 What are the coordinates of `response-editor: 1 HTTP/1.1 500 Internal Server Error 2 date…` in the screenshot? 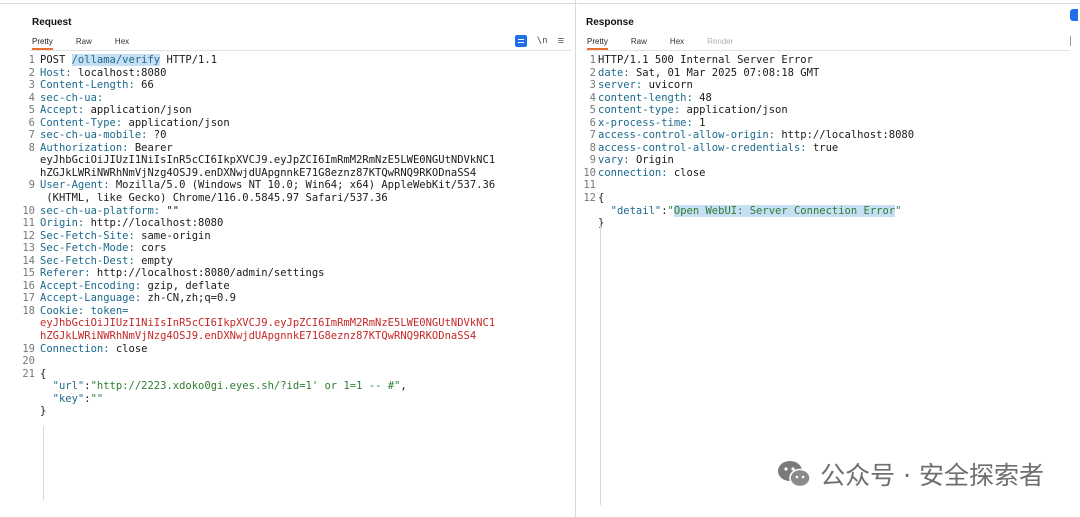 It's located at (745, 142).